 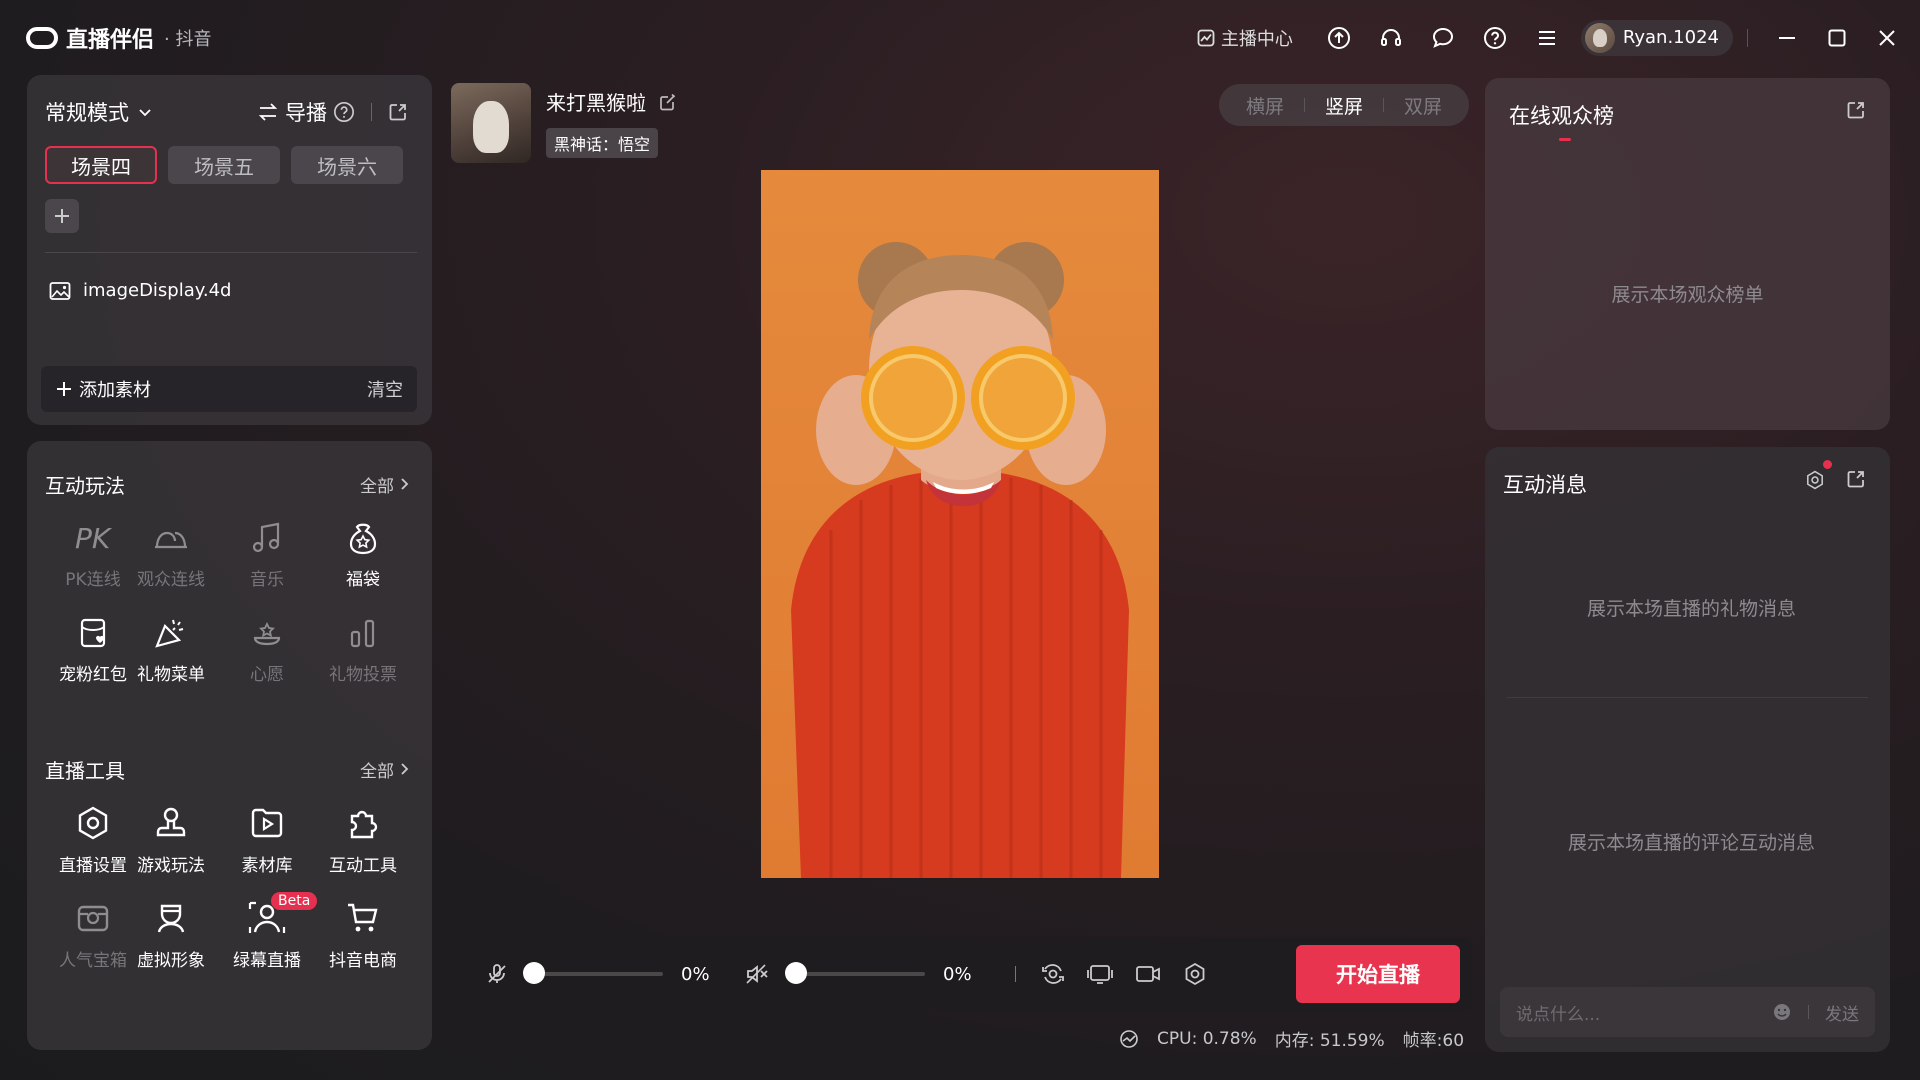 What do you see at coordinates (491, 123) in the screenshot?
I see `streamer-avatar` at bounding box center [491, 123].